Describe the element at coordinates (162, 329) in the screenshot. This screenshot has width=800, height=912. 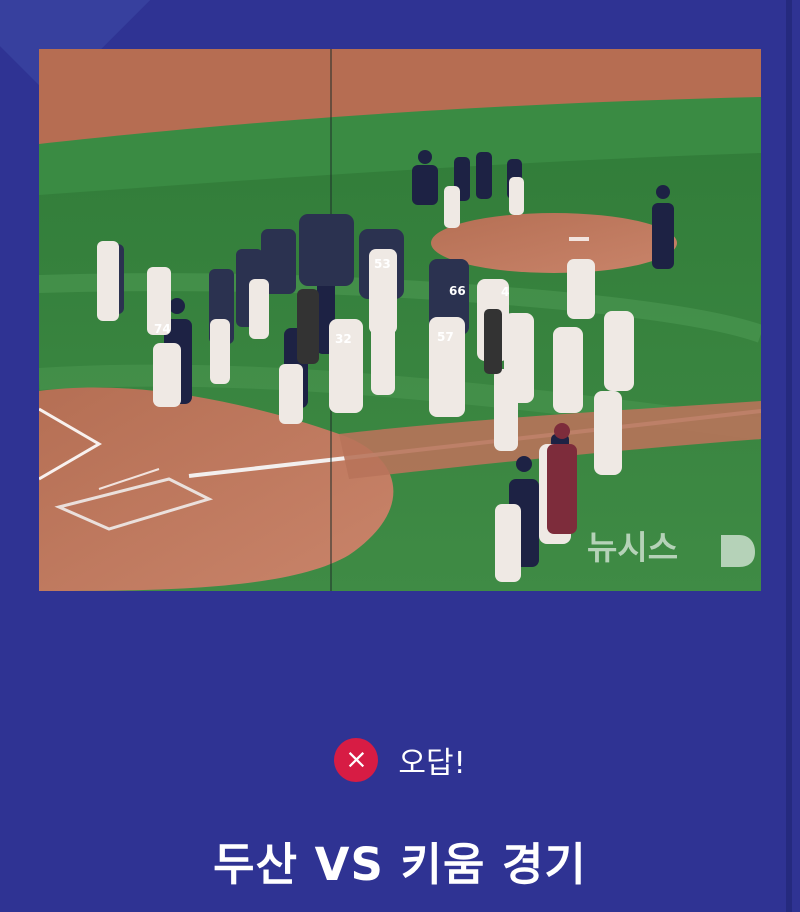
I see `jersey-number-74: 74` at that location.